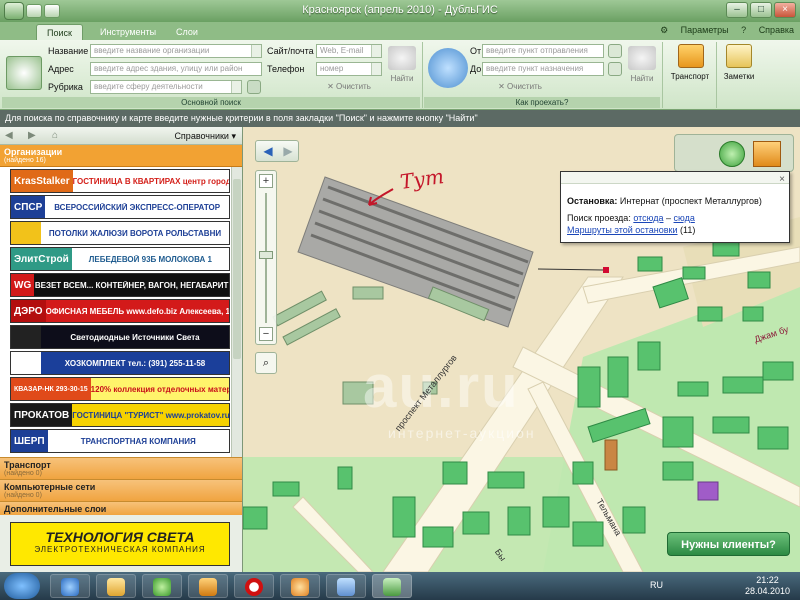 The image size is (800, 600). I want to click on find-button: Найти, so click(402, 78).